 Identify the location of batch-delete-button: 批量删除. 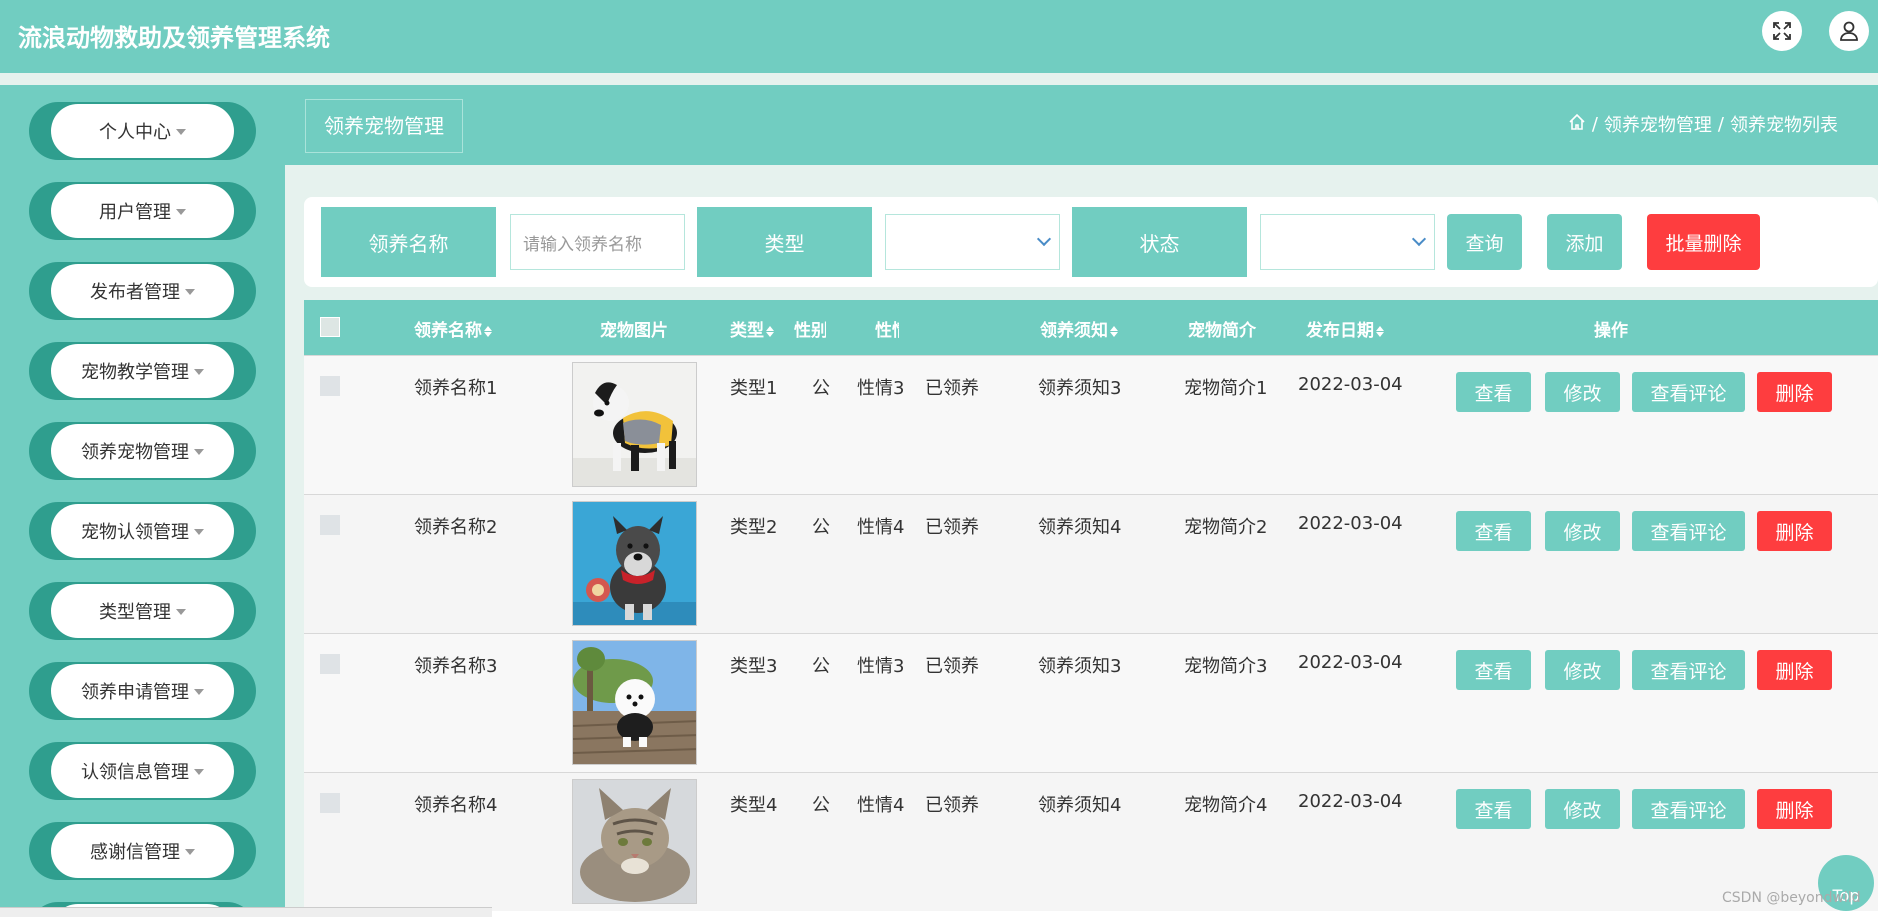
(1703, 242).